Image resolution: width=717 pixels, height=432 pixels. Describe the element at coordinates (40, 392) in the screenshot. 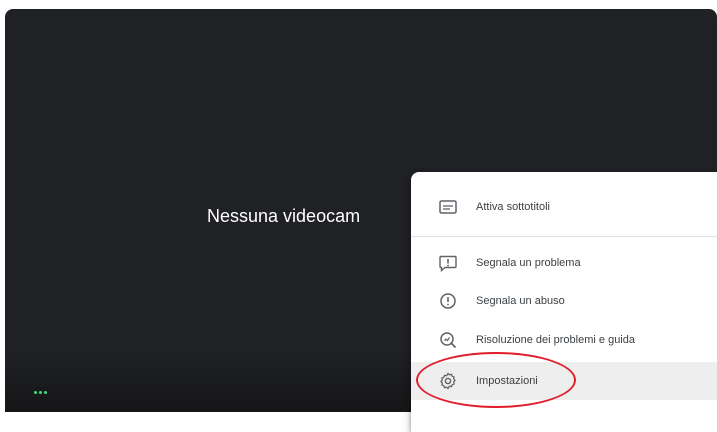

I see `more-options-dots-icon` at that location.